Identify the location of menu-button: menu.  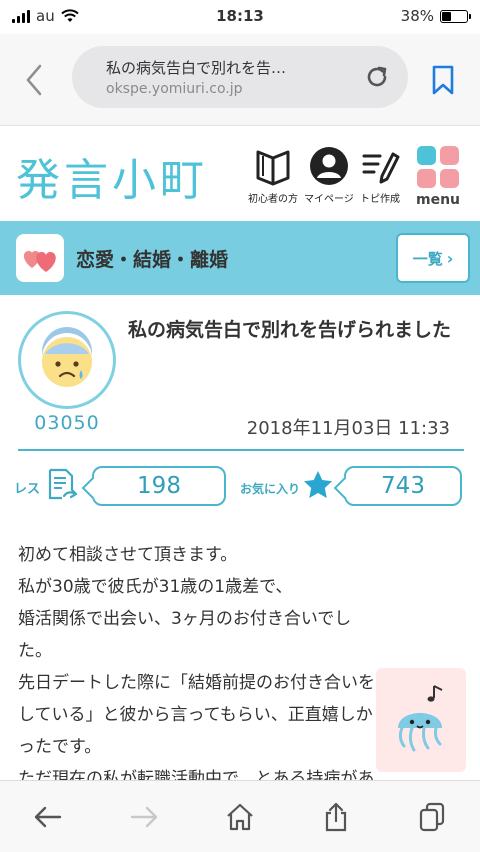
(438, 177).